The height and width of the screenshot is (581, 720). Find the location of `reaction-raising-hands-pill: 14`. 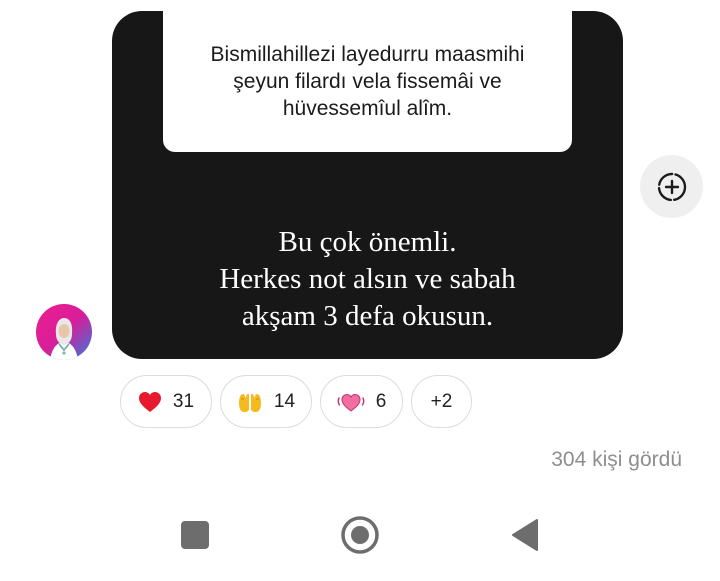

reaction-raising-hands-pill: 14 is located at coordinates (266, 401).